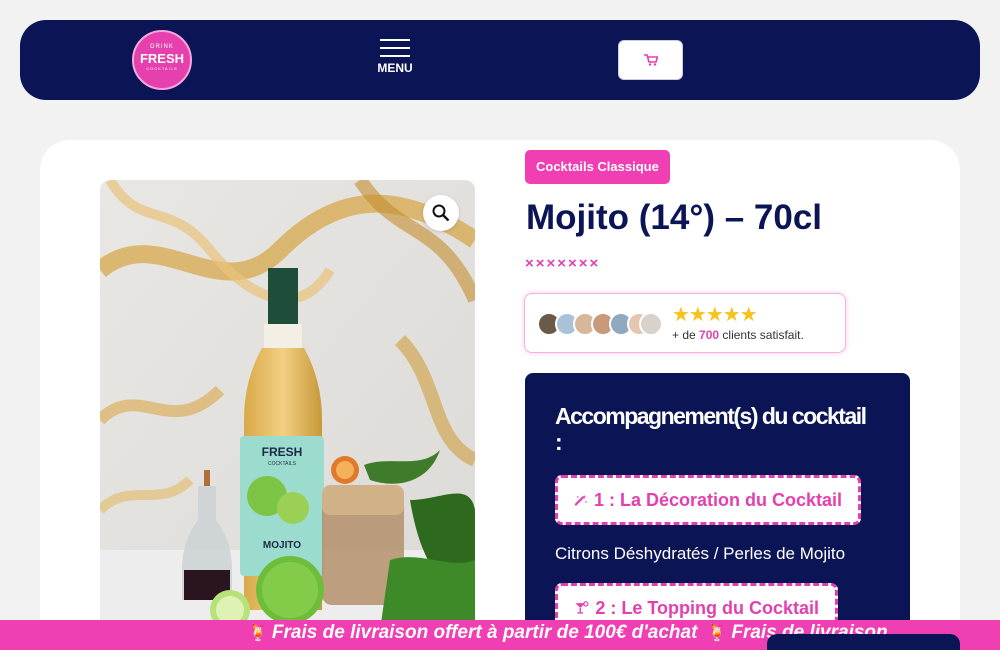  Describe the element at coordinates (162, 68) in the screenshot. I see `logo-line3: COCKTAILS` at that location.